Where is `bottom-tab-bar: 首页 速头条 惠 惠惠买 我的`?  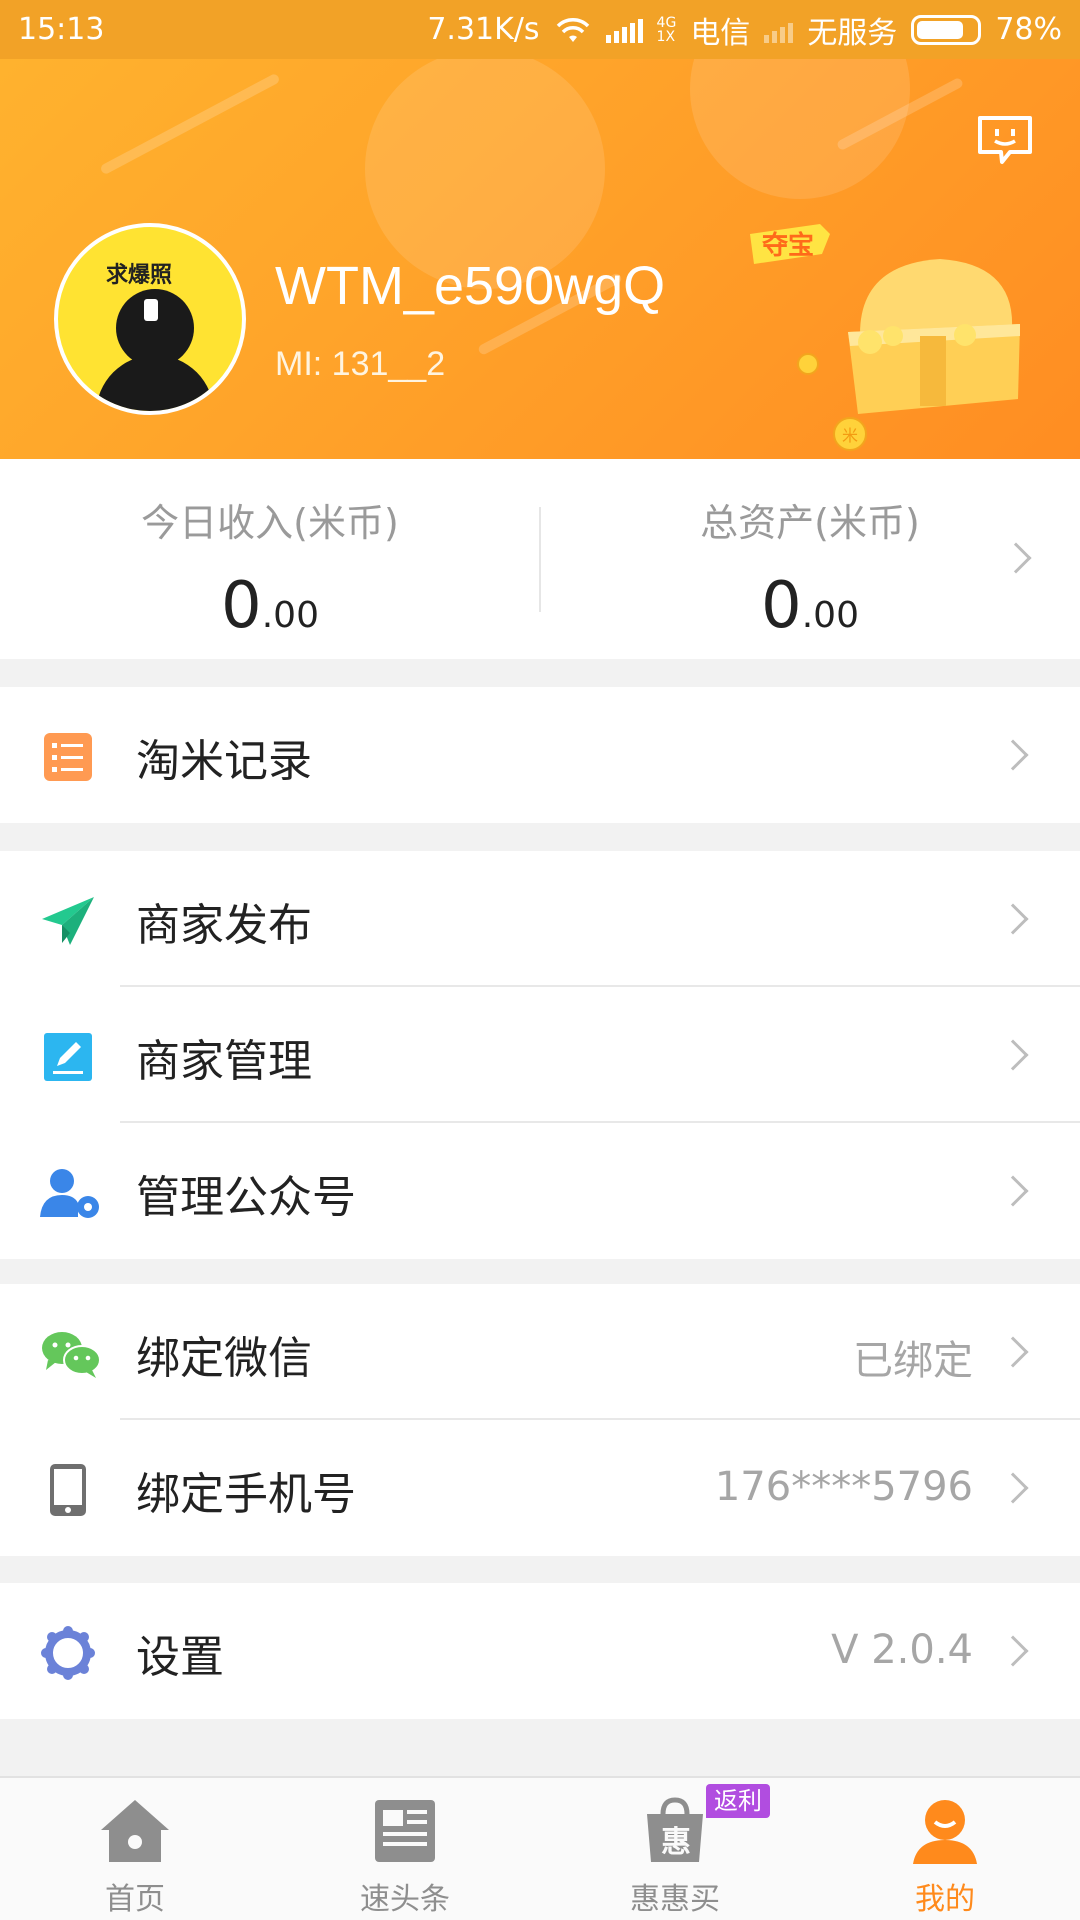
bottom-tab-bar: 首页 速头条 惠 惠惠买 我的 is located at coordinates (540, 1848).